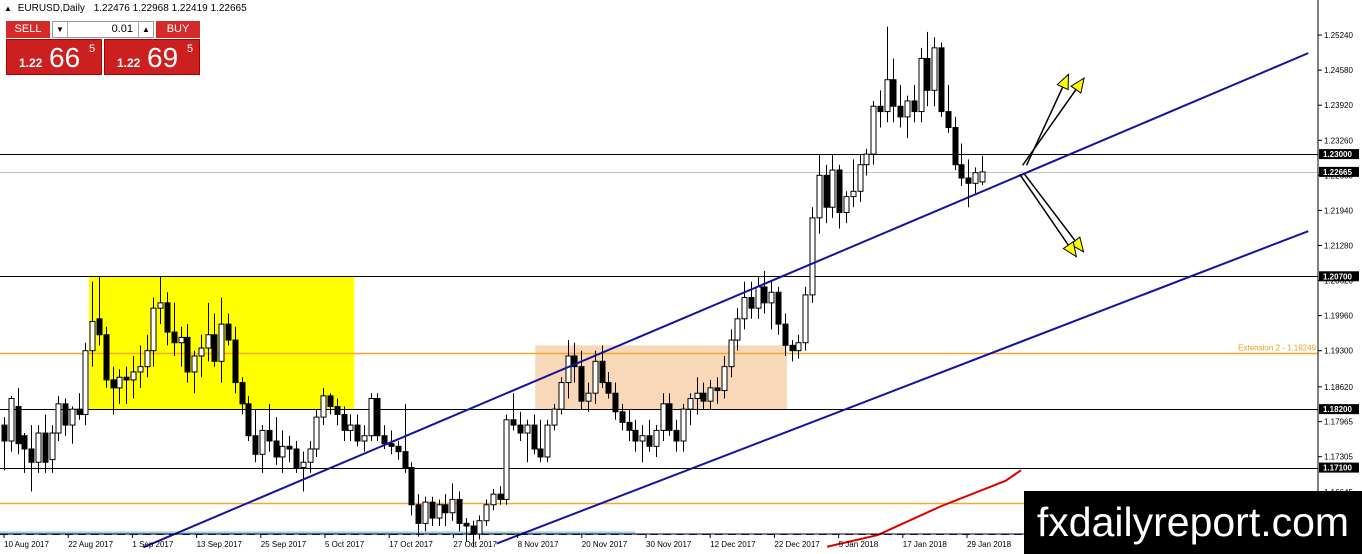 The width and height of the screenshot is (1362, 554). I want to click on symbol-label: EURUSD,Daily, so click(51, 8).